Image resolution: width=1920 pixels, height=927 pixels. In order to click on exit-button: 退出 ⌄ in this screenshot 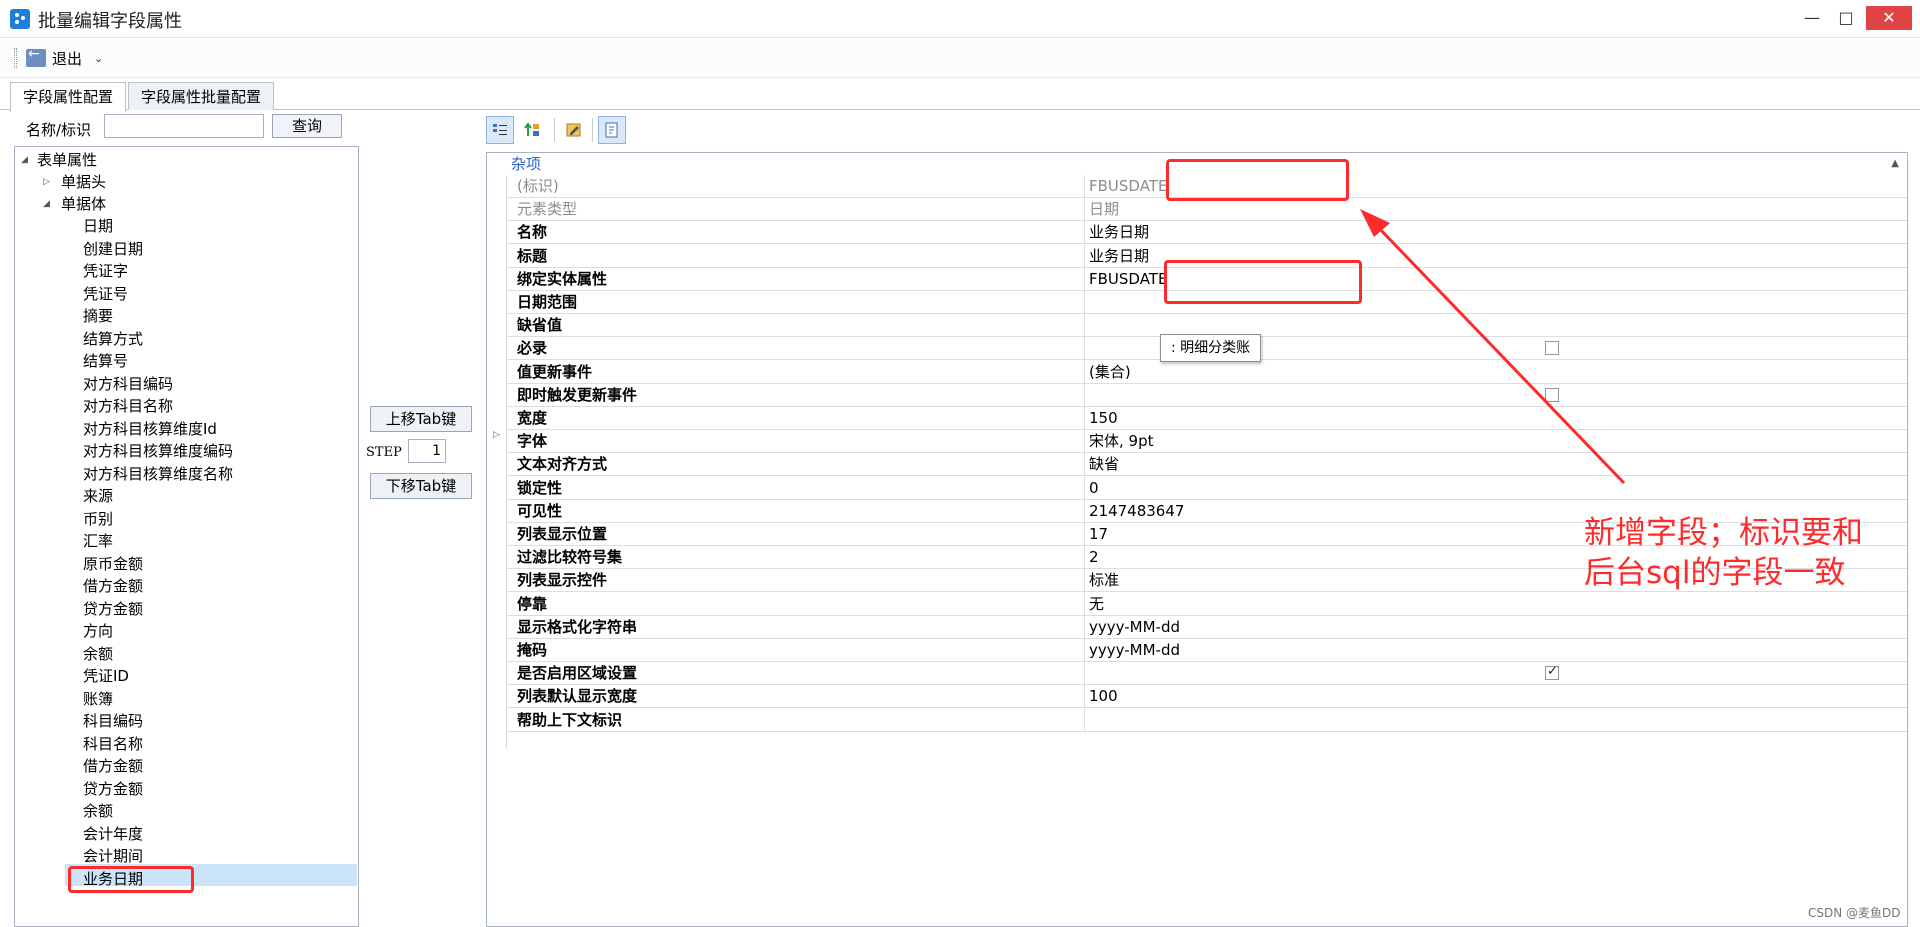, I will do `click(64, 58)`.